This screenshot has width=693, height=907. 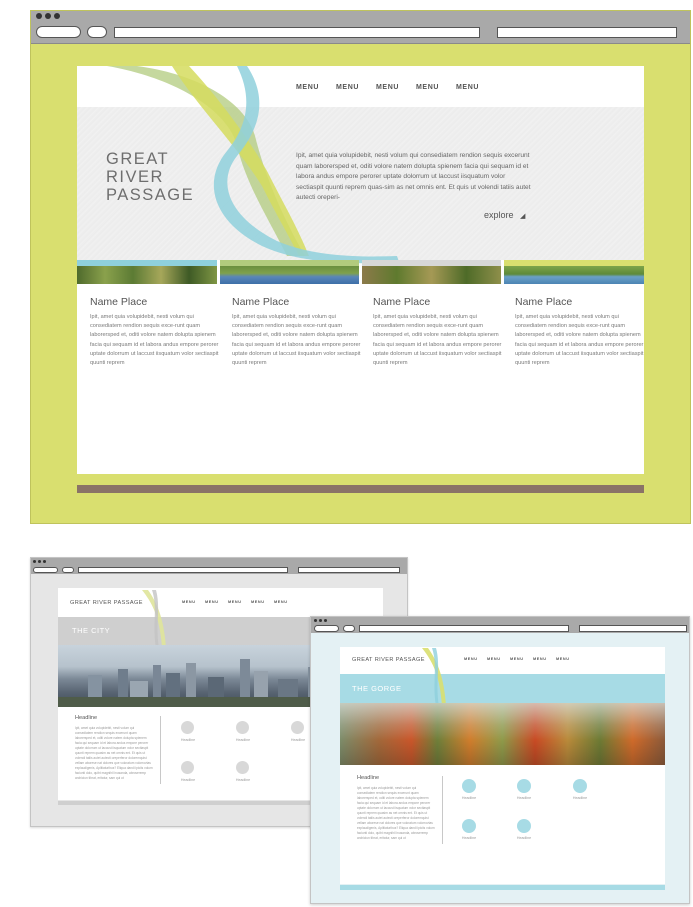 I want to click on explore-link: explore ◢, so click(x=504, y=215).